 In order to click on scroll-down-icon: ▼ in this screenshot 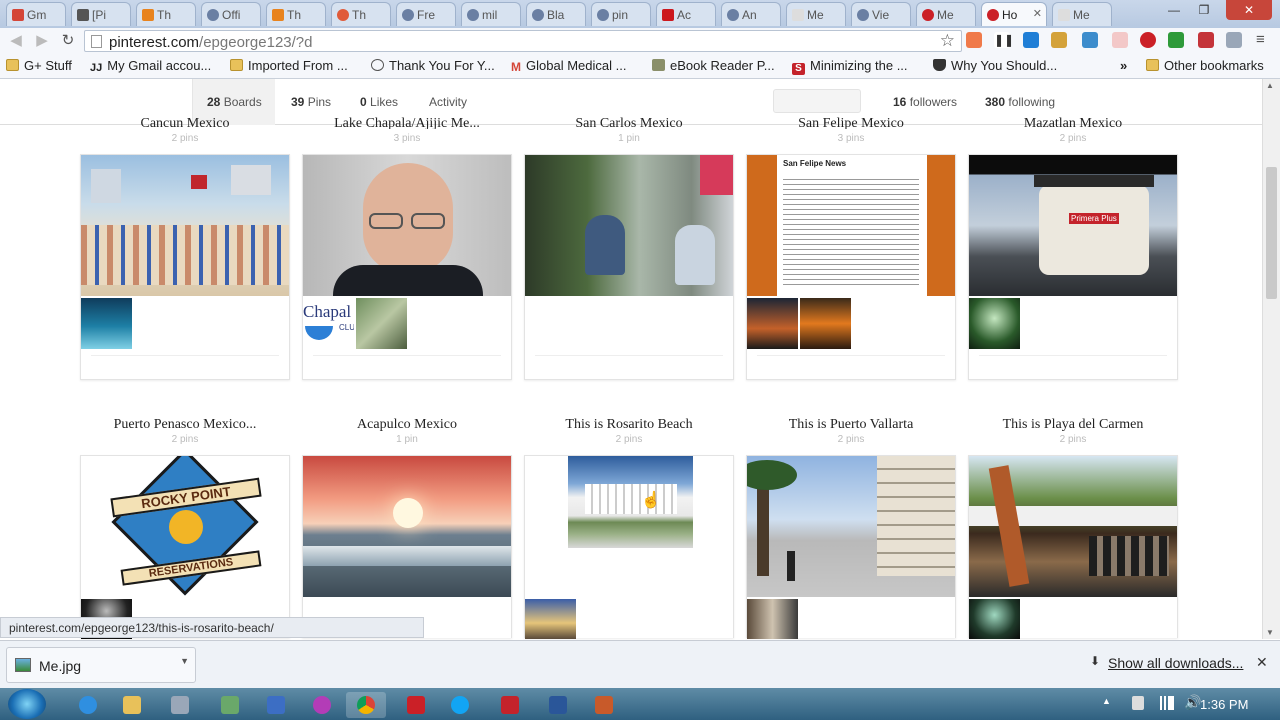, I will do `click(1270, 632)`.